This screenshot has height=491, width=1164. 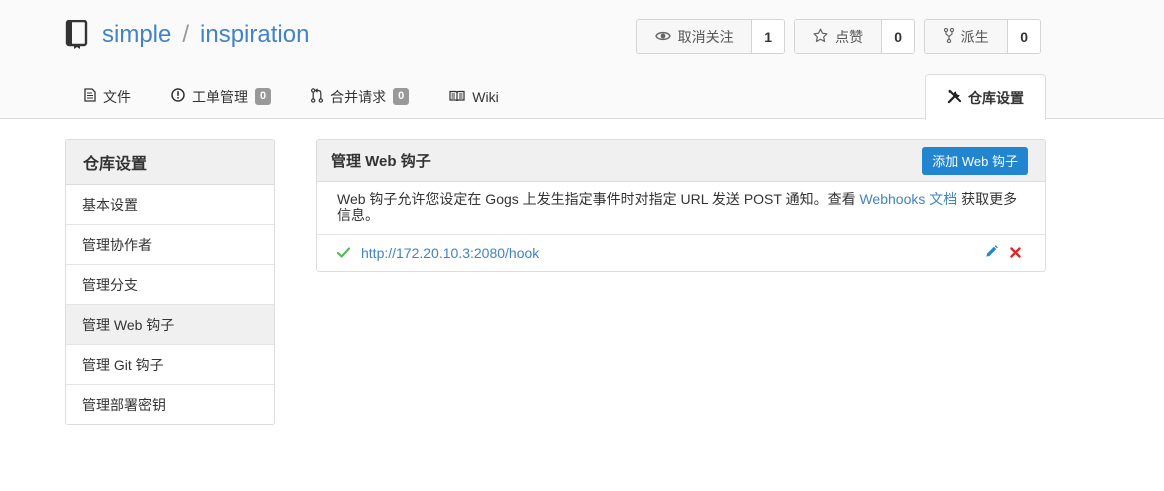 I want to click on webhook-url-link: http://172.20.10.3:2080/hook, so click(x=450, y=253).